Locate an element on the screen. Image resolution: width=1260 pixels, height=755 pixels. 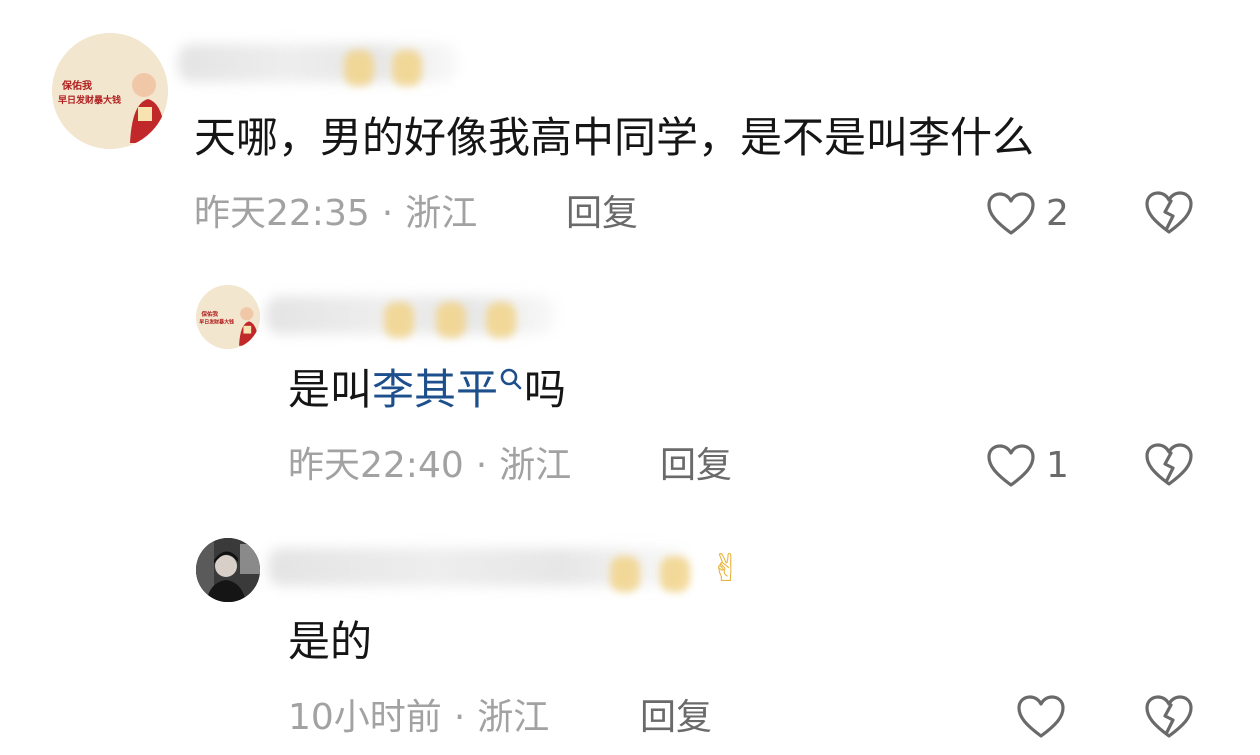
like-button: 2 is located at coordinates (1027, 214).